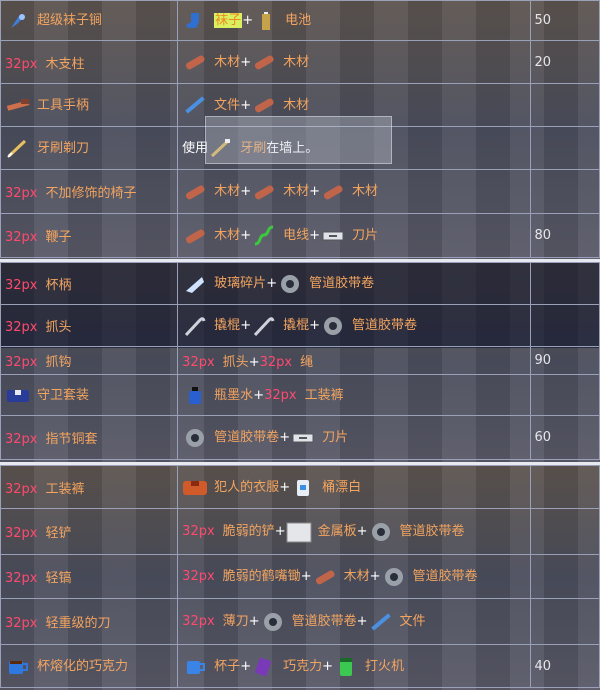 The height and width of the screenshot is (690, 600). What do you see at coordinates (564, 20) in the screenshot?
I see `value-cell: 50` at bounding box center [564, 20].